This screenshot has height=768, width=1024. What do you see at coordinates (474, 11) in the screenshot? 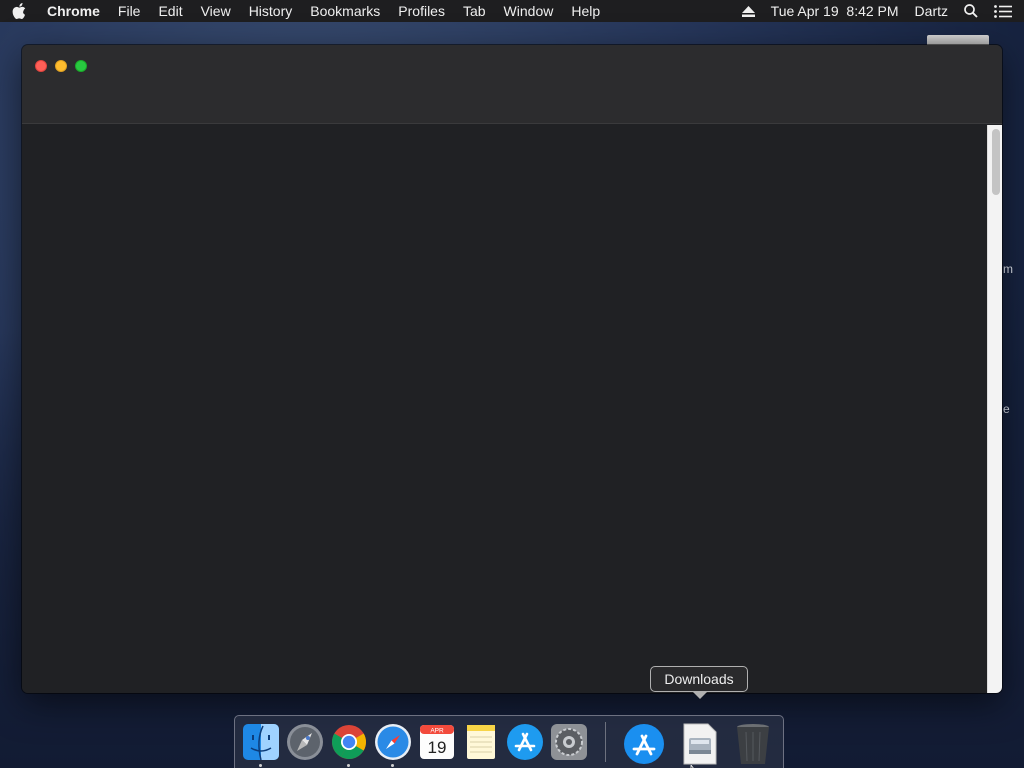
I see `menu-tab: Tab` at bounding box center [474, 11].